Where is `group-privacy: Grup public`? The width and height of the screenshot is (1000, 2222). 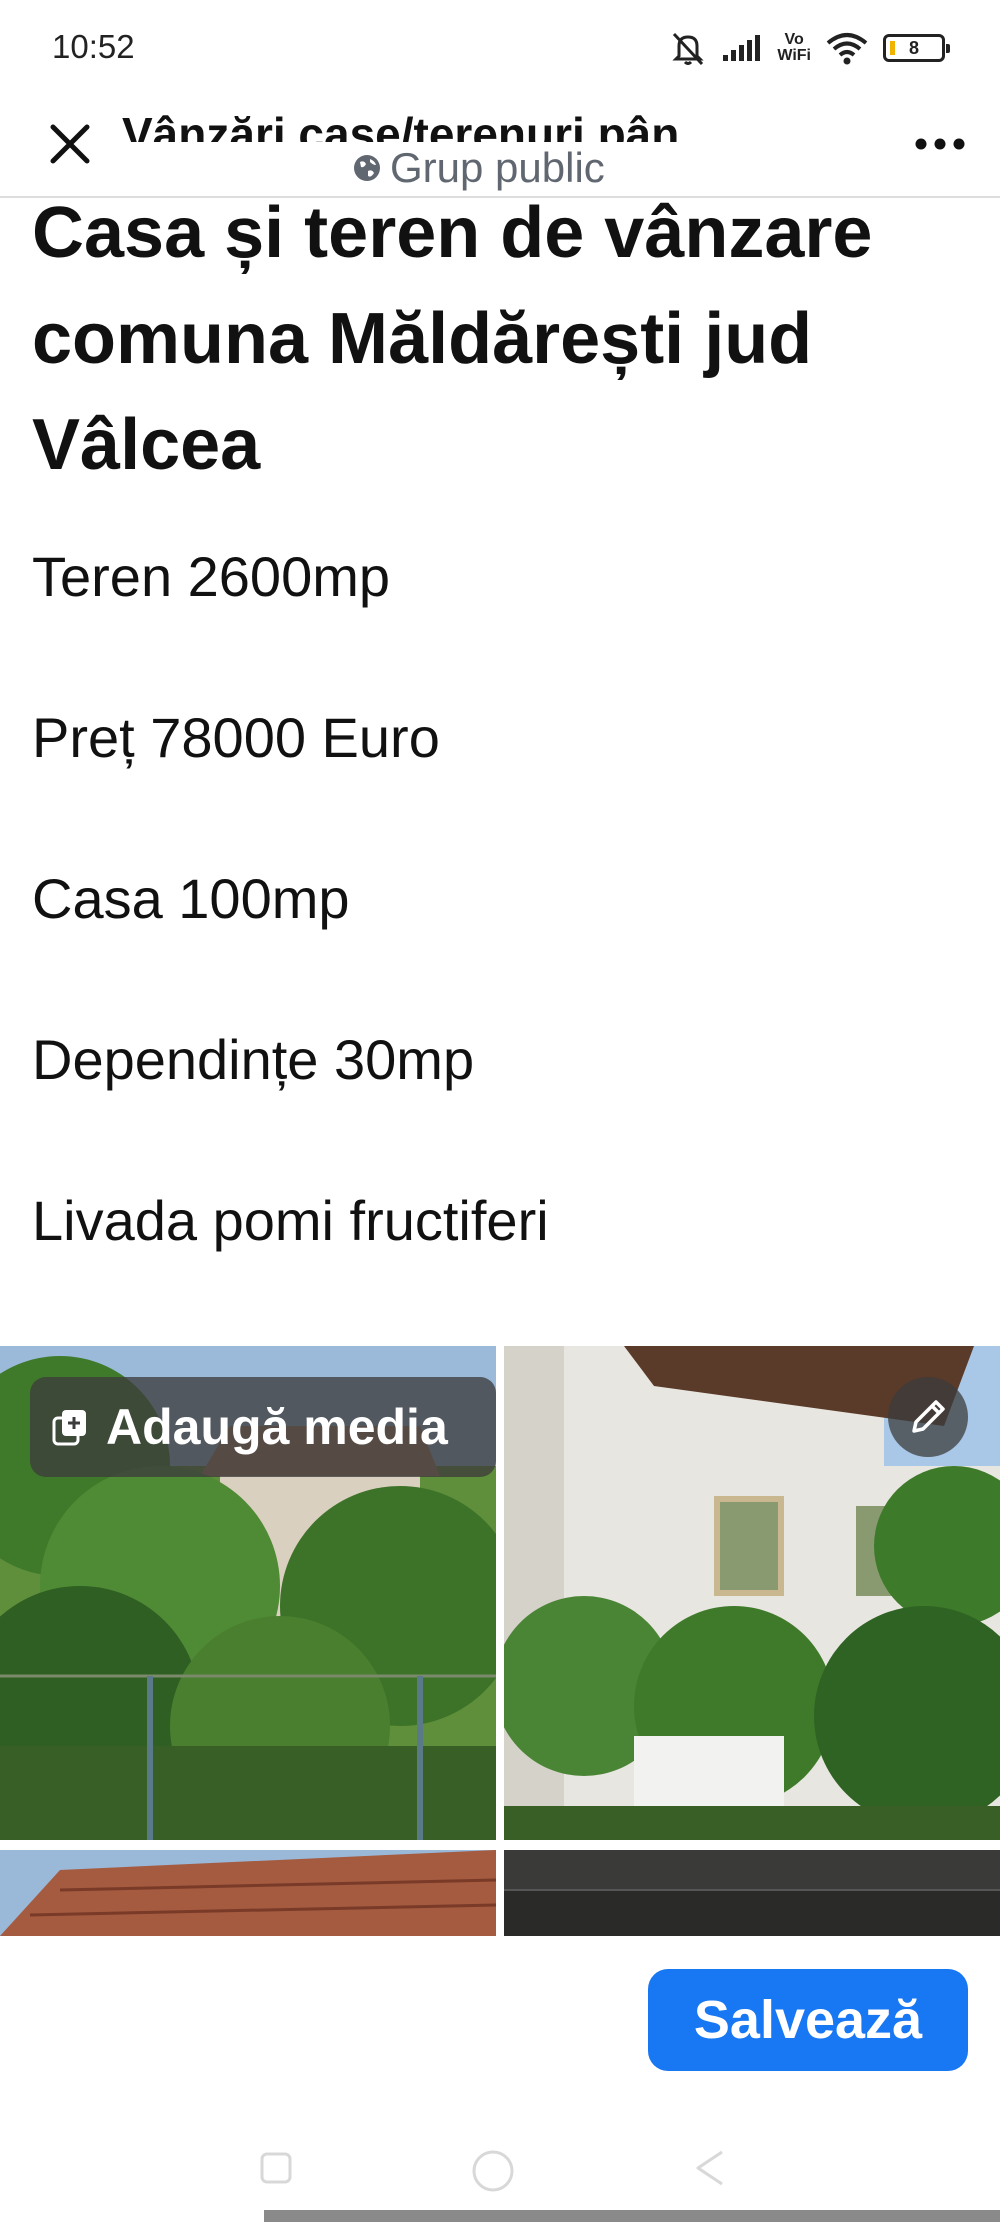 group-privacy: Grup public is located at coordinates (478, 167).